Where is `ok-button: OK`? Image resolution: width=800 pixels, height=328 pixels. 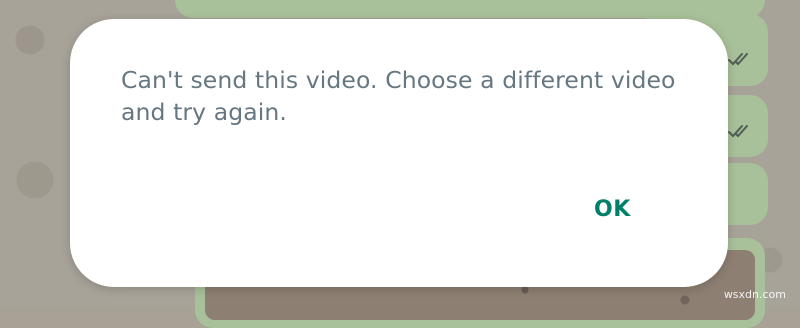
ok-button: OK is located at coordinates (612, 209).